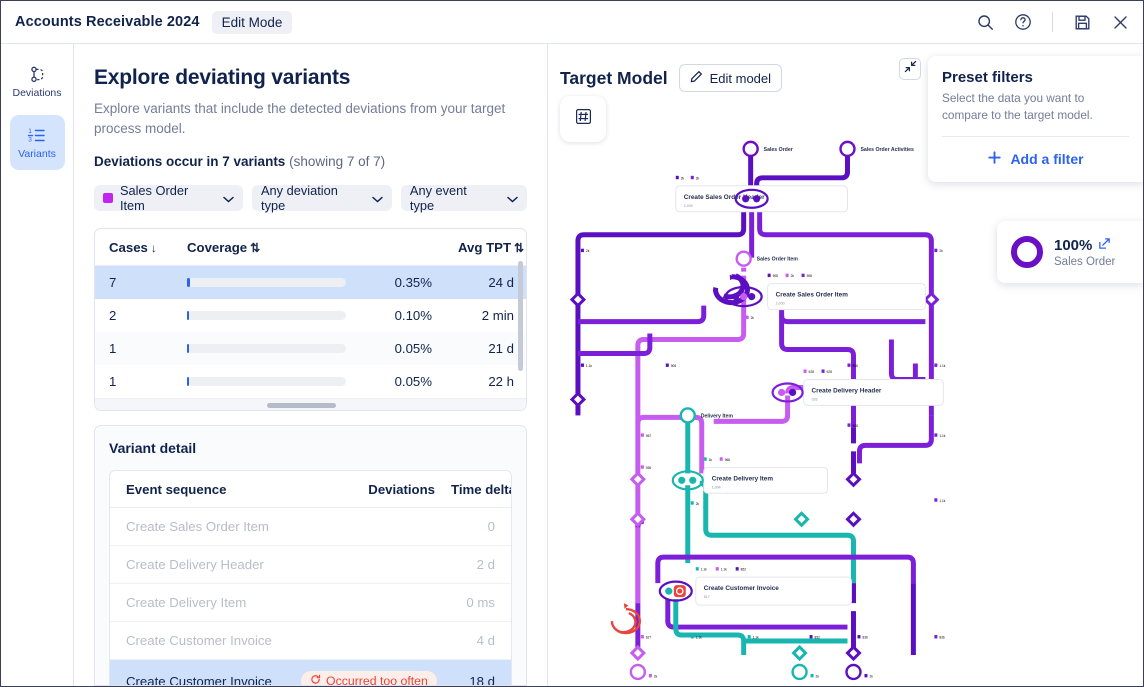 This screenshot has height=687, width=1144. Describe the element at coordinates (107, 22) in the screenshot. I see `app-title: Accounts Receivable 2024` at that location.